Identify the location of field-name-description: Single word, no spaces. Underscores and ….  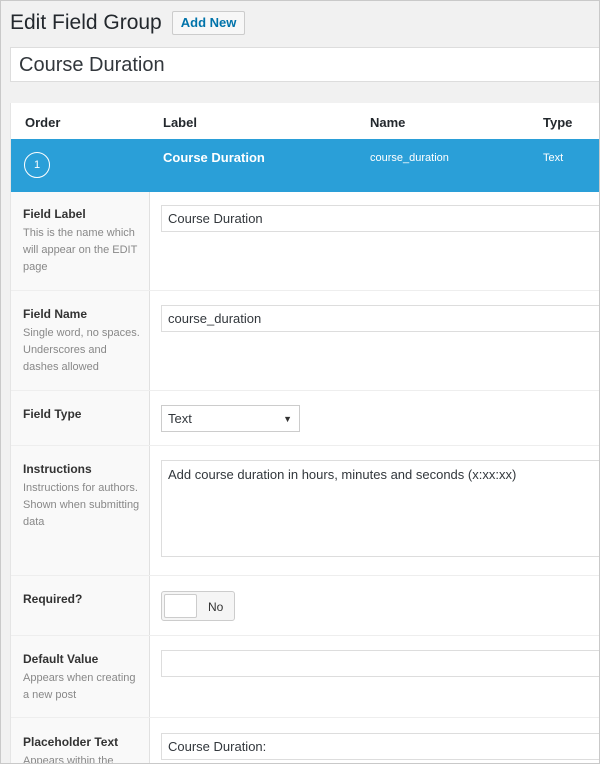
(81, 350).